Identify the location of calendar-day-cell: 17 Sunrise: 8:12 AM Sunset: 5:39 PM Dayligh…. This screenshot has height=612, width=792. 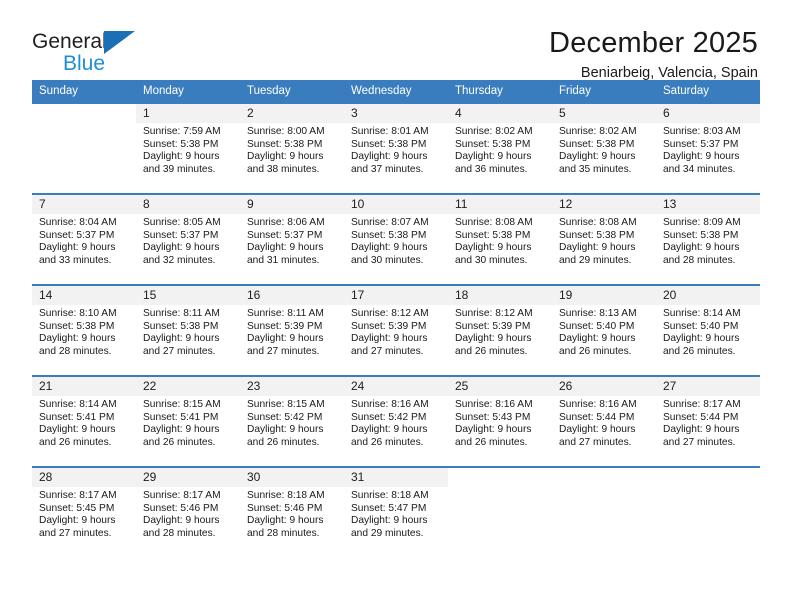
(396, 326).